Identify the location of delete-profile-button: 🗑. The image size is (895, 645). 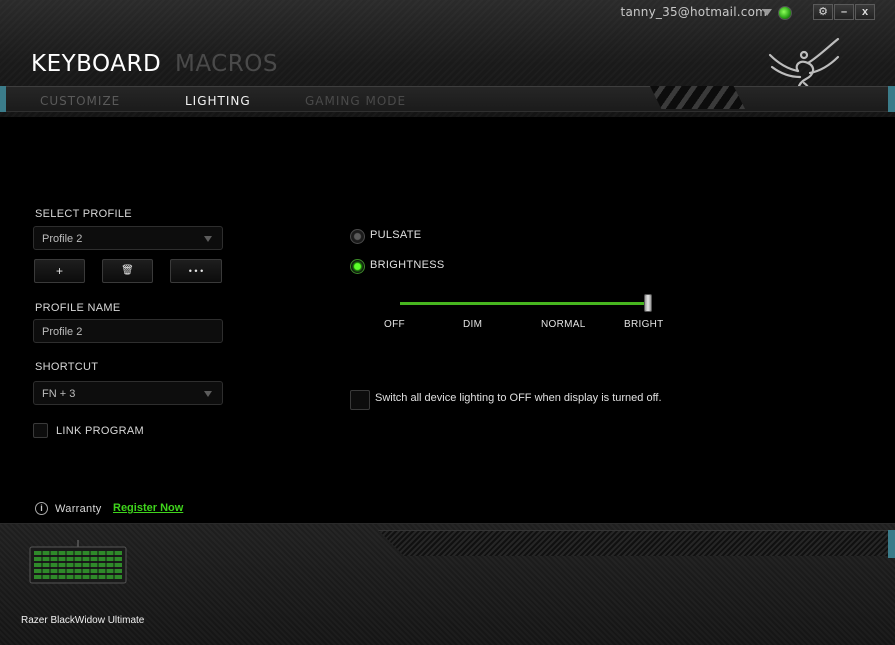
(127, 271).